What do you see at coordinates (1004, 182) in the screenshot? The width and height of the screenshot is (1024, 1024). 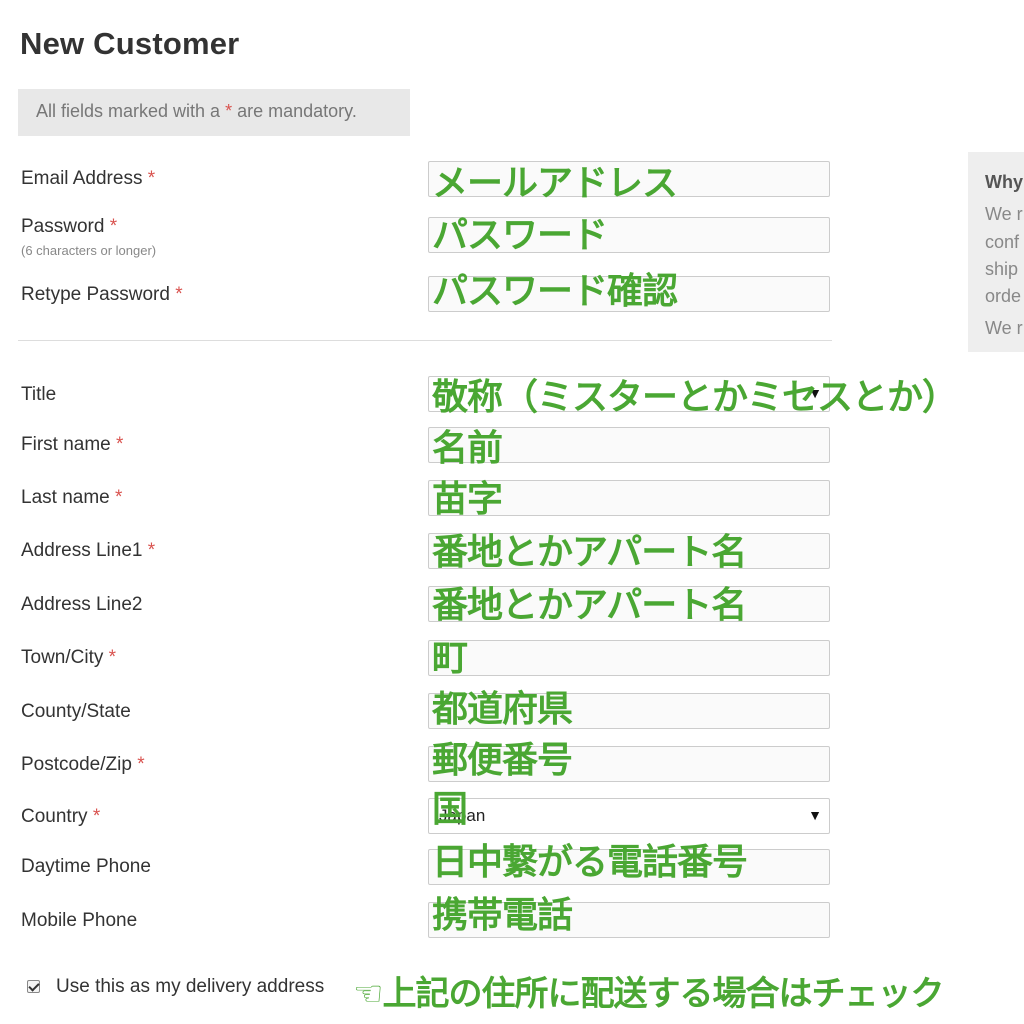 I see `why-panel-title: Why` at bounding box center [1004, 182].